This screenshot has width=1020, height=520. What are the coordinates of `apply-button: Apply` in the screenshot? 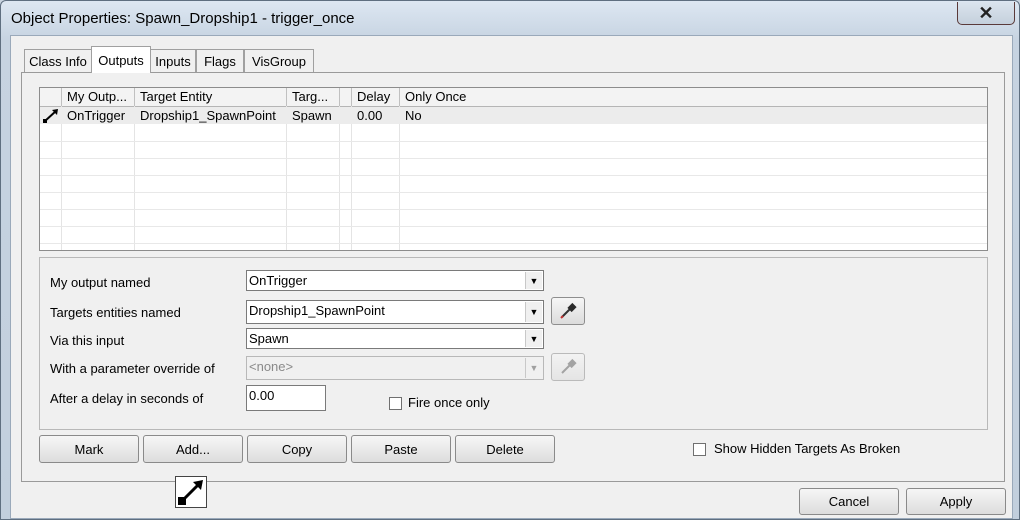 It's located at (956, 501).